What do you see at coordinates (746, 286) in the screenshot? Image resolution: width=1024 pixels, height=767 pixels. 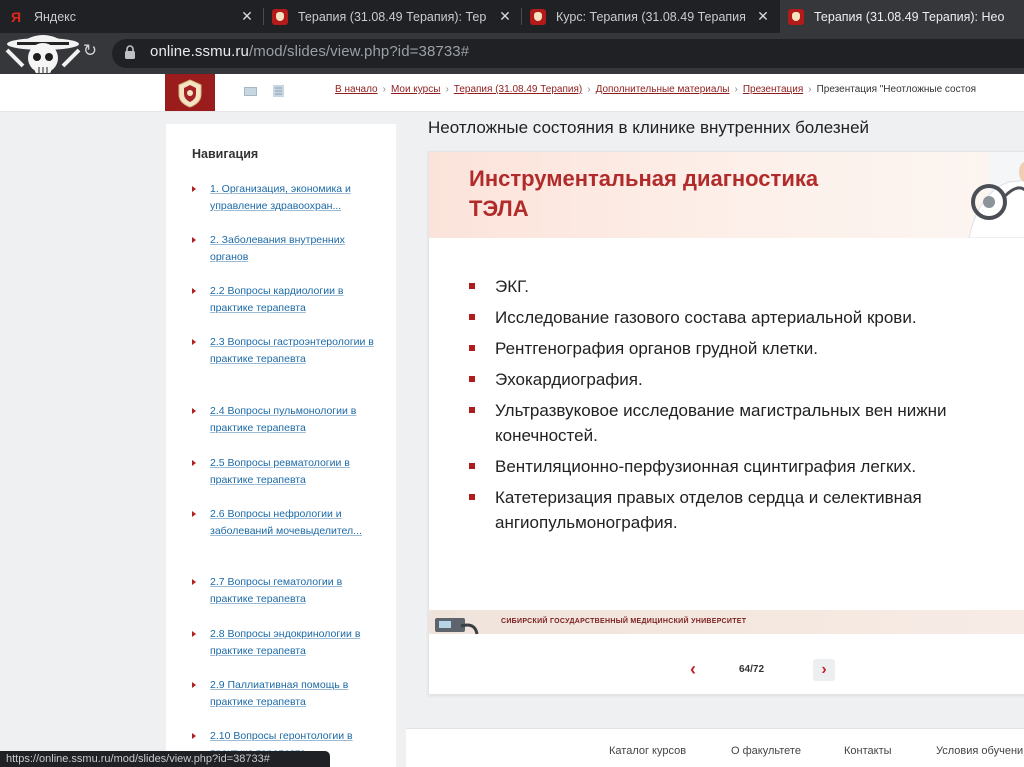 I see `slide-bullet: ЭКГ.` at bounding box center [746, 286].